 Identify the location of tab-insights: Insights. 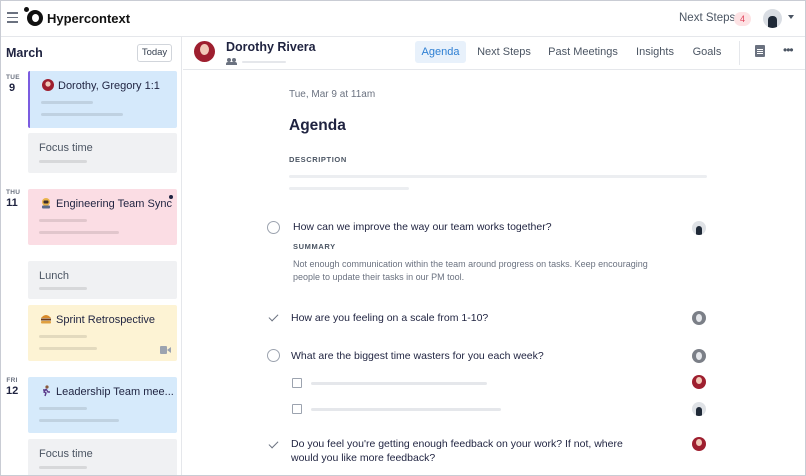
(655, 52).